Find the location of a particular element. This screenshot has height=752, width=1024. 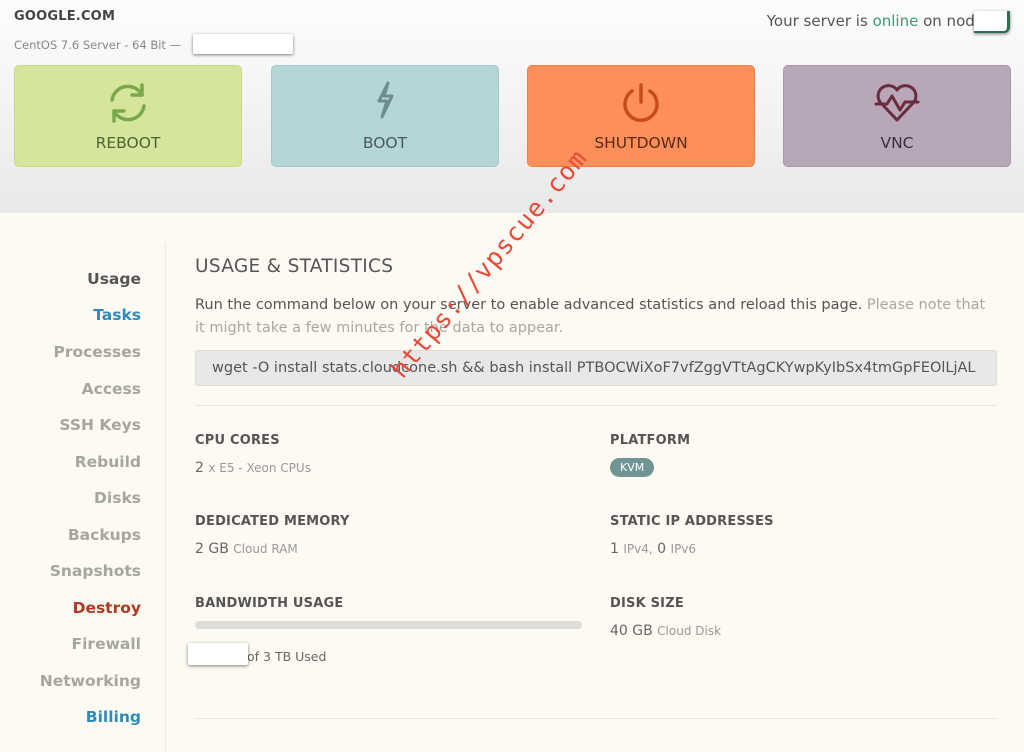

disk-heading: DISK SIZE is located at coordinates (647, 603).